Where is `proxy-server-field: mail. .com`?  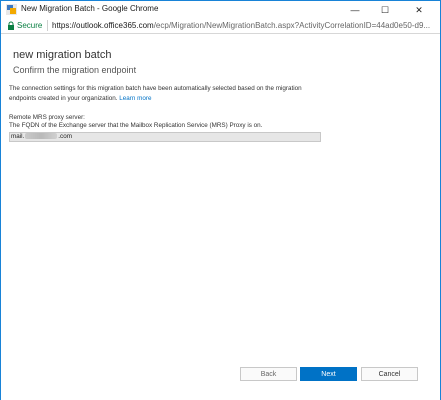
proxy-server-field: mail. .com is located at coordinates (165, 137).